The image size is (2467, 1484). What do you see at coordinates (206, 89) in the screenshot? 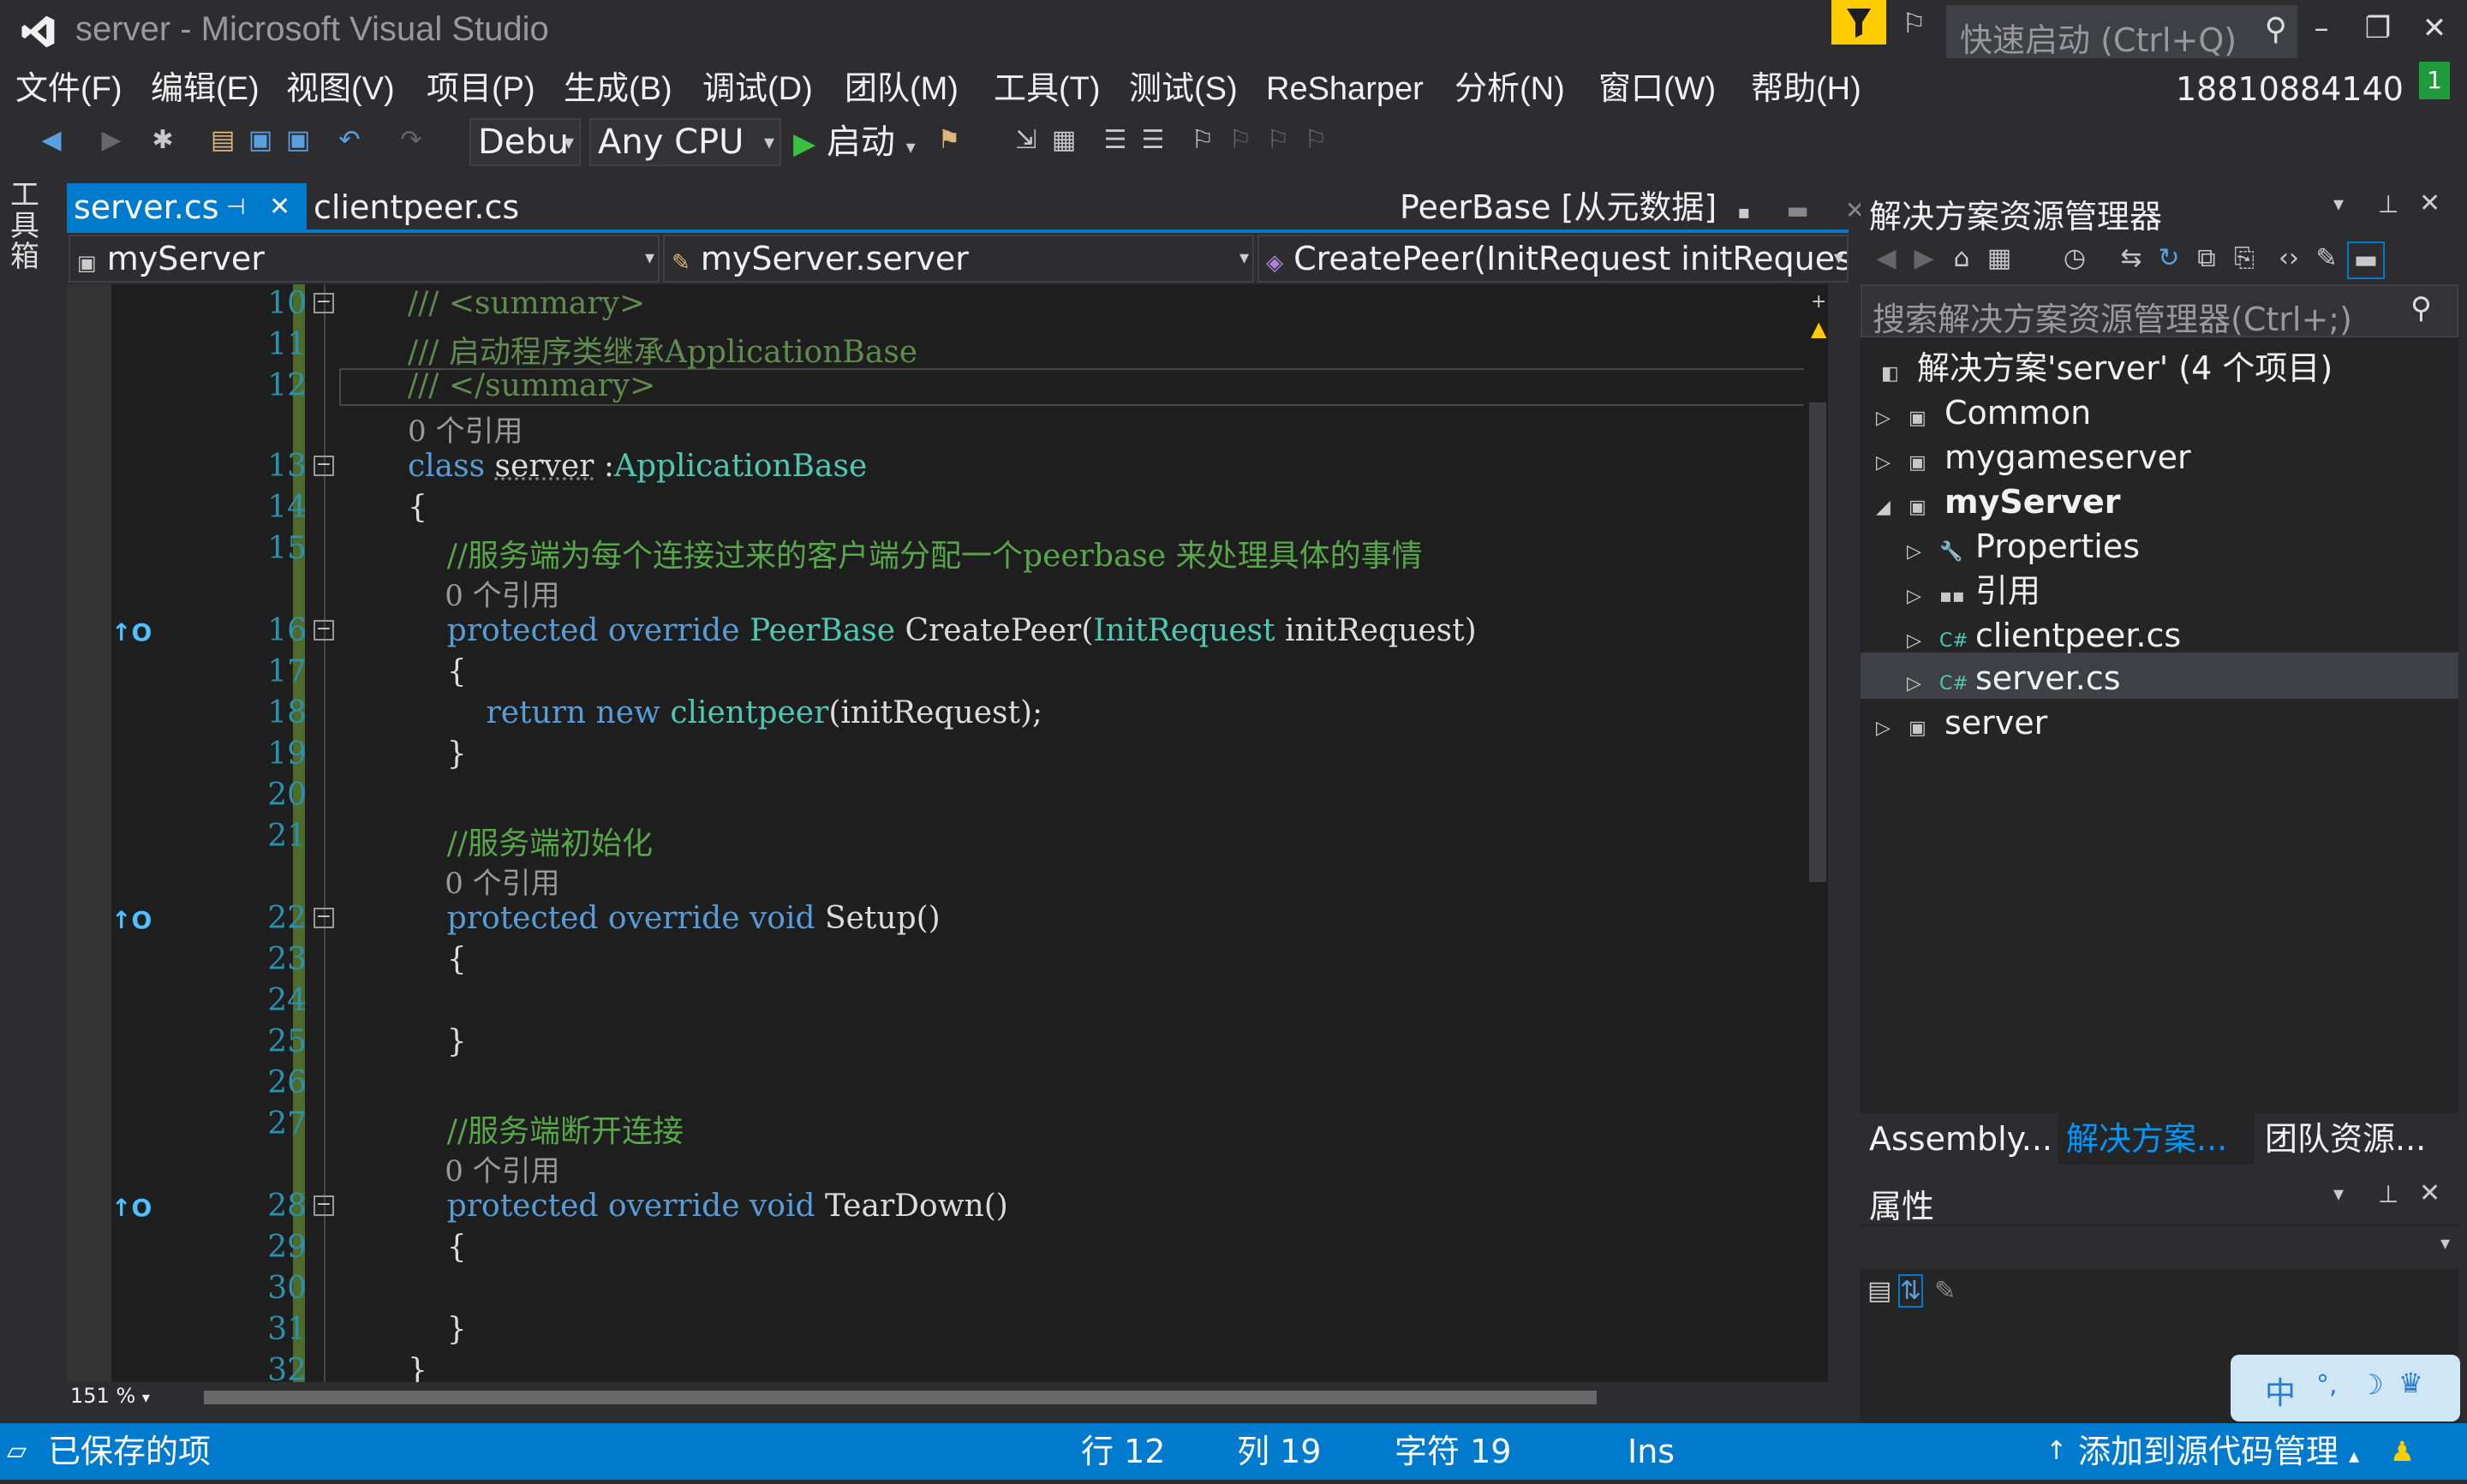
I see `menu-edit: 编辑(E)` at bounding box center [206, 89].